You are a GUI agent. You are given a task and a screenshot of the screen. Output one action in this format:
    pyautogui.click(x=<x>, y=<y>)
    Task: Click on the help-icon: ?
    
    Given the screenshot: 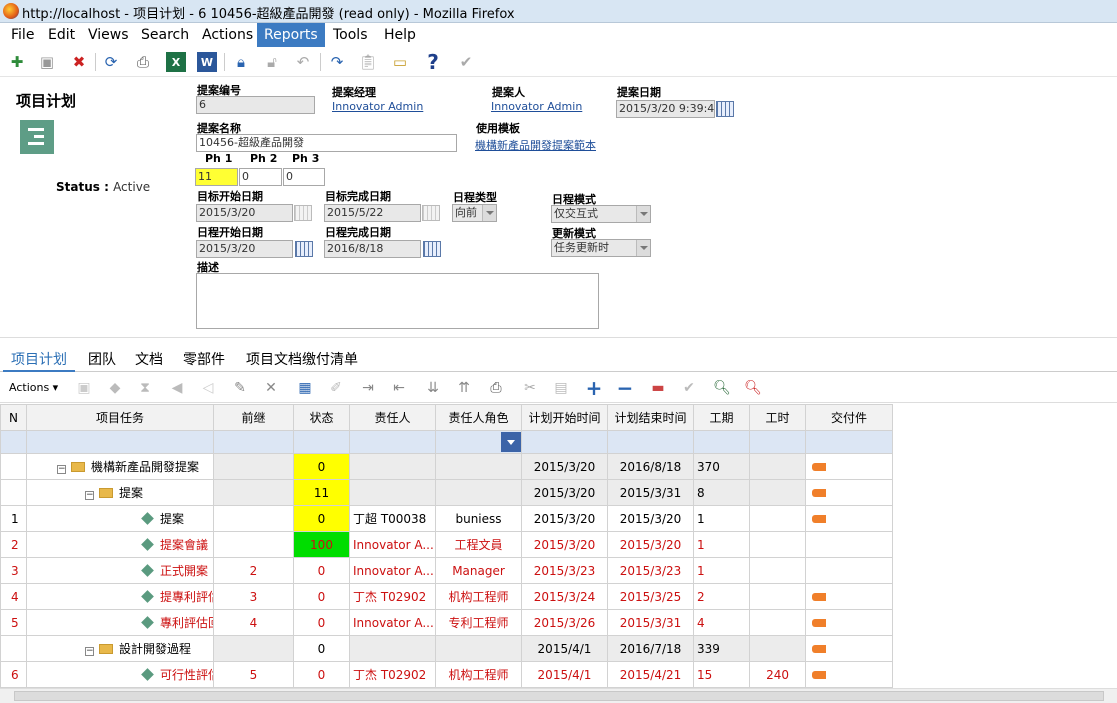 What is the action you would take?
    pyautogui.click(x=433, y=62)
    